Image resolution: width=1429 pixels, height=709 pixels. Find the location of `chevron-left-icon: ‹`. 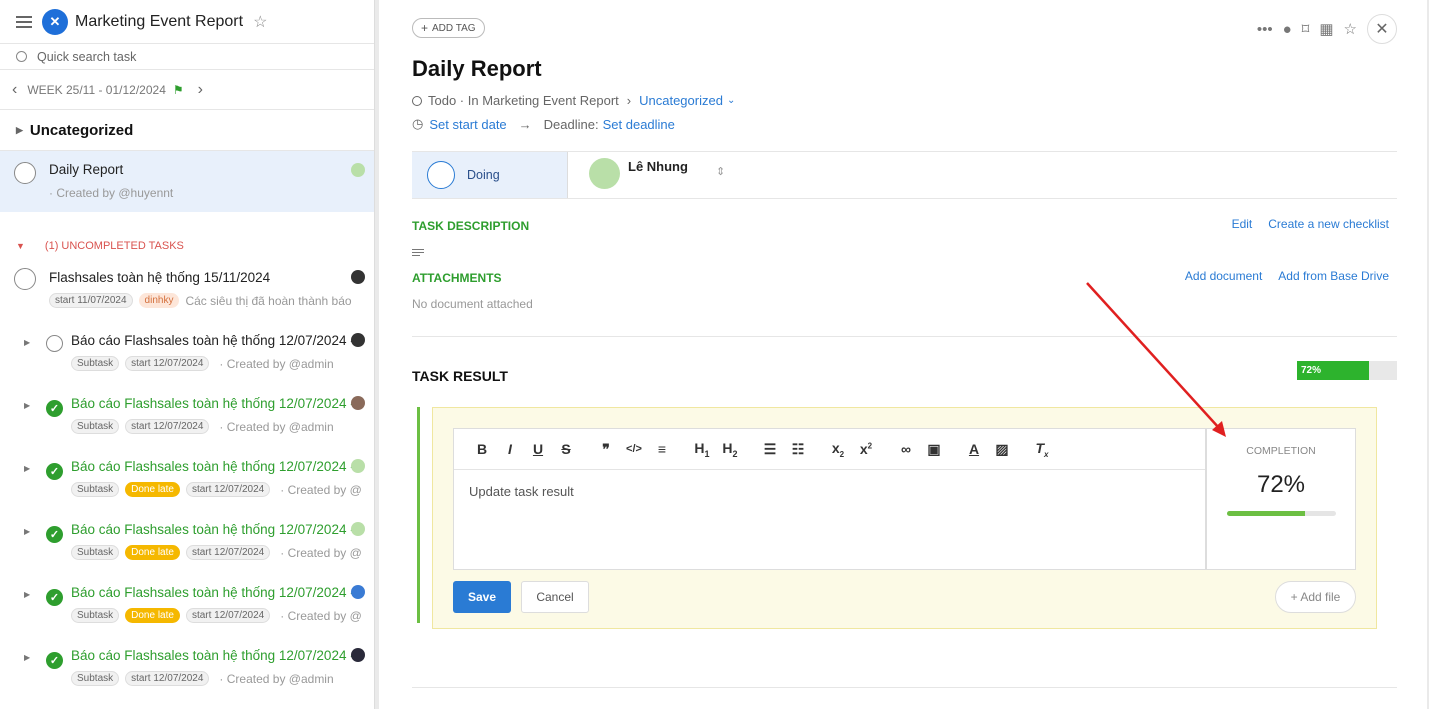

chevron-left-icon: ‹ is located at coordinates (14, 90).